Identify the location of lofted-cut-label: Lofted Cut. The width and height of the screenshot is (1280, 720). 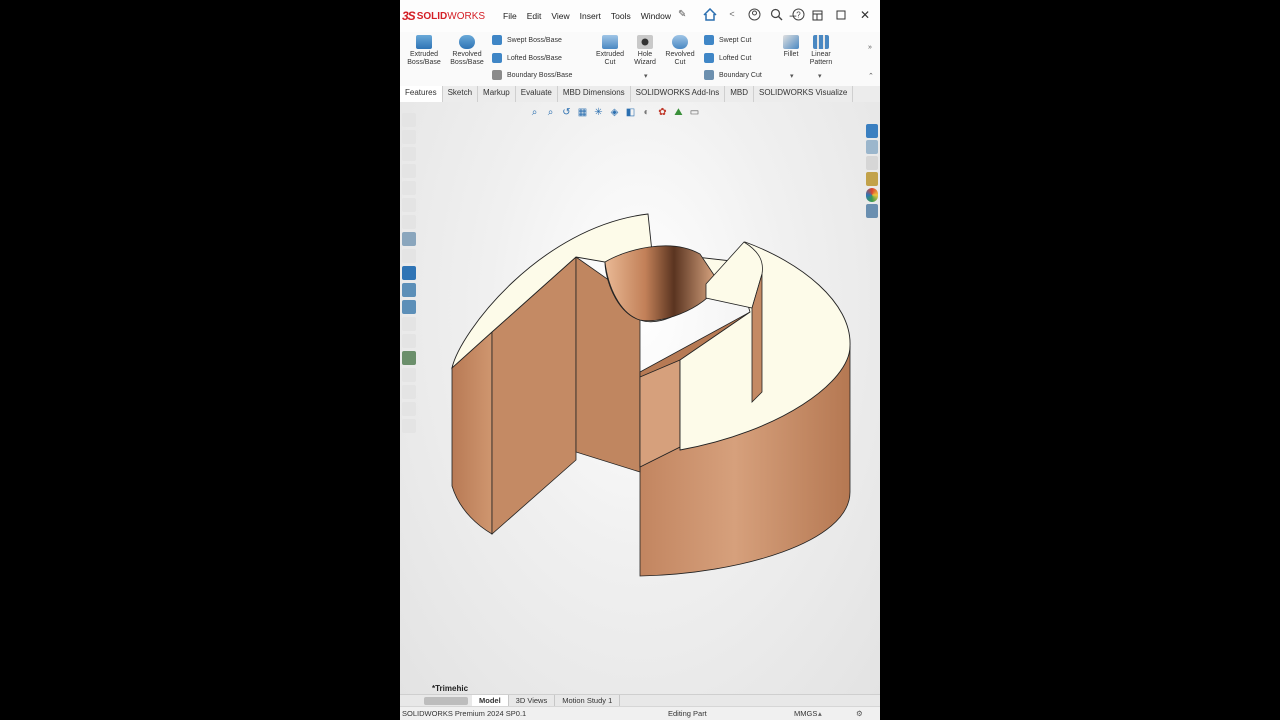
(735, 58).